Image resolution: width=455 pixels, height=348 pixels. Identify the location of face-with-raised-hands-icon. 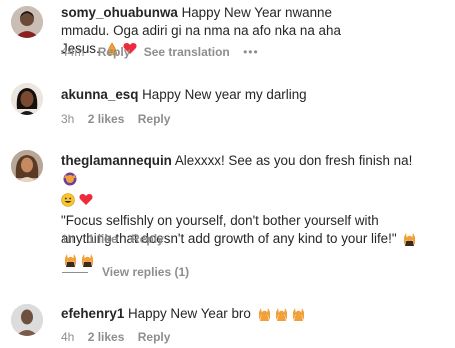
(70, 181).